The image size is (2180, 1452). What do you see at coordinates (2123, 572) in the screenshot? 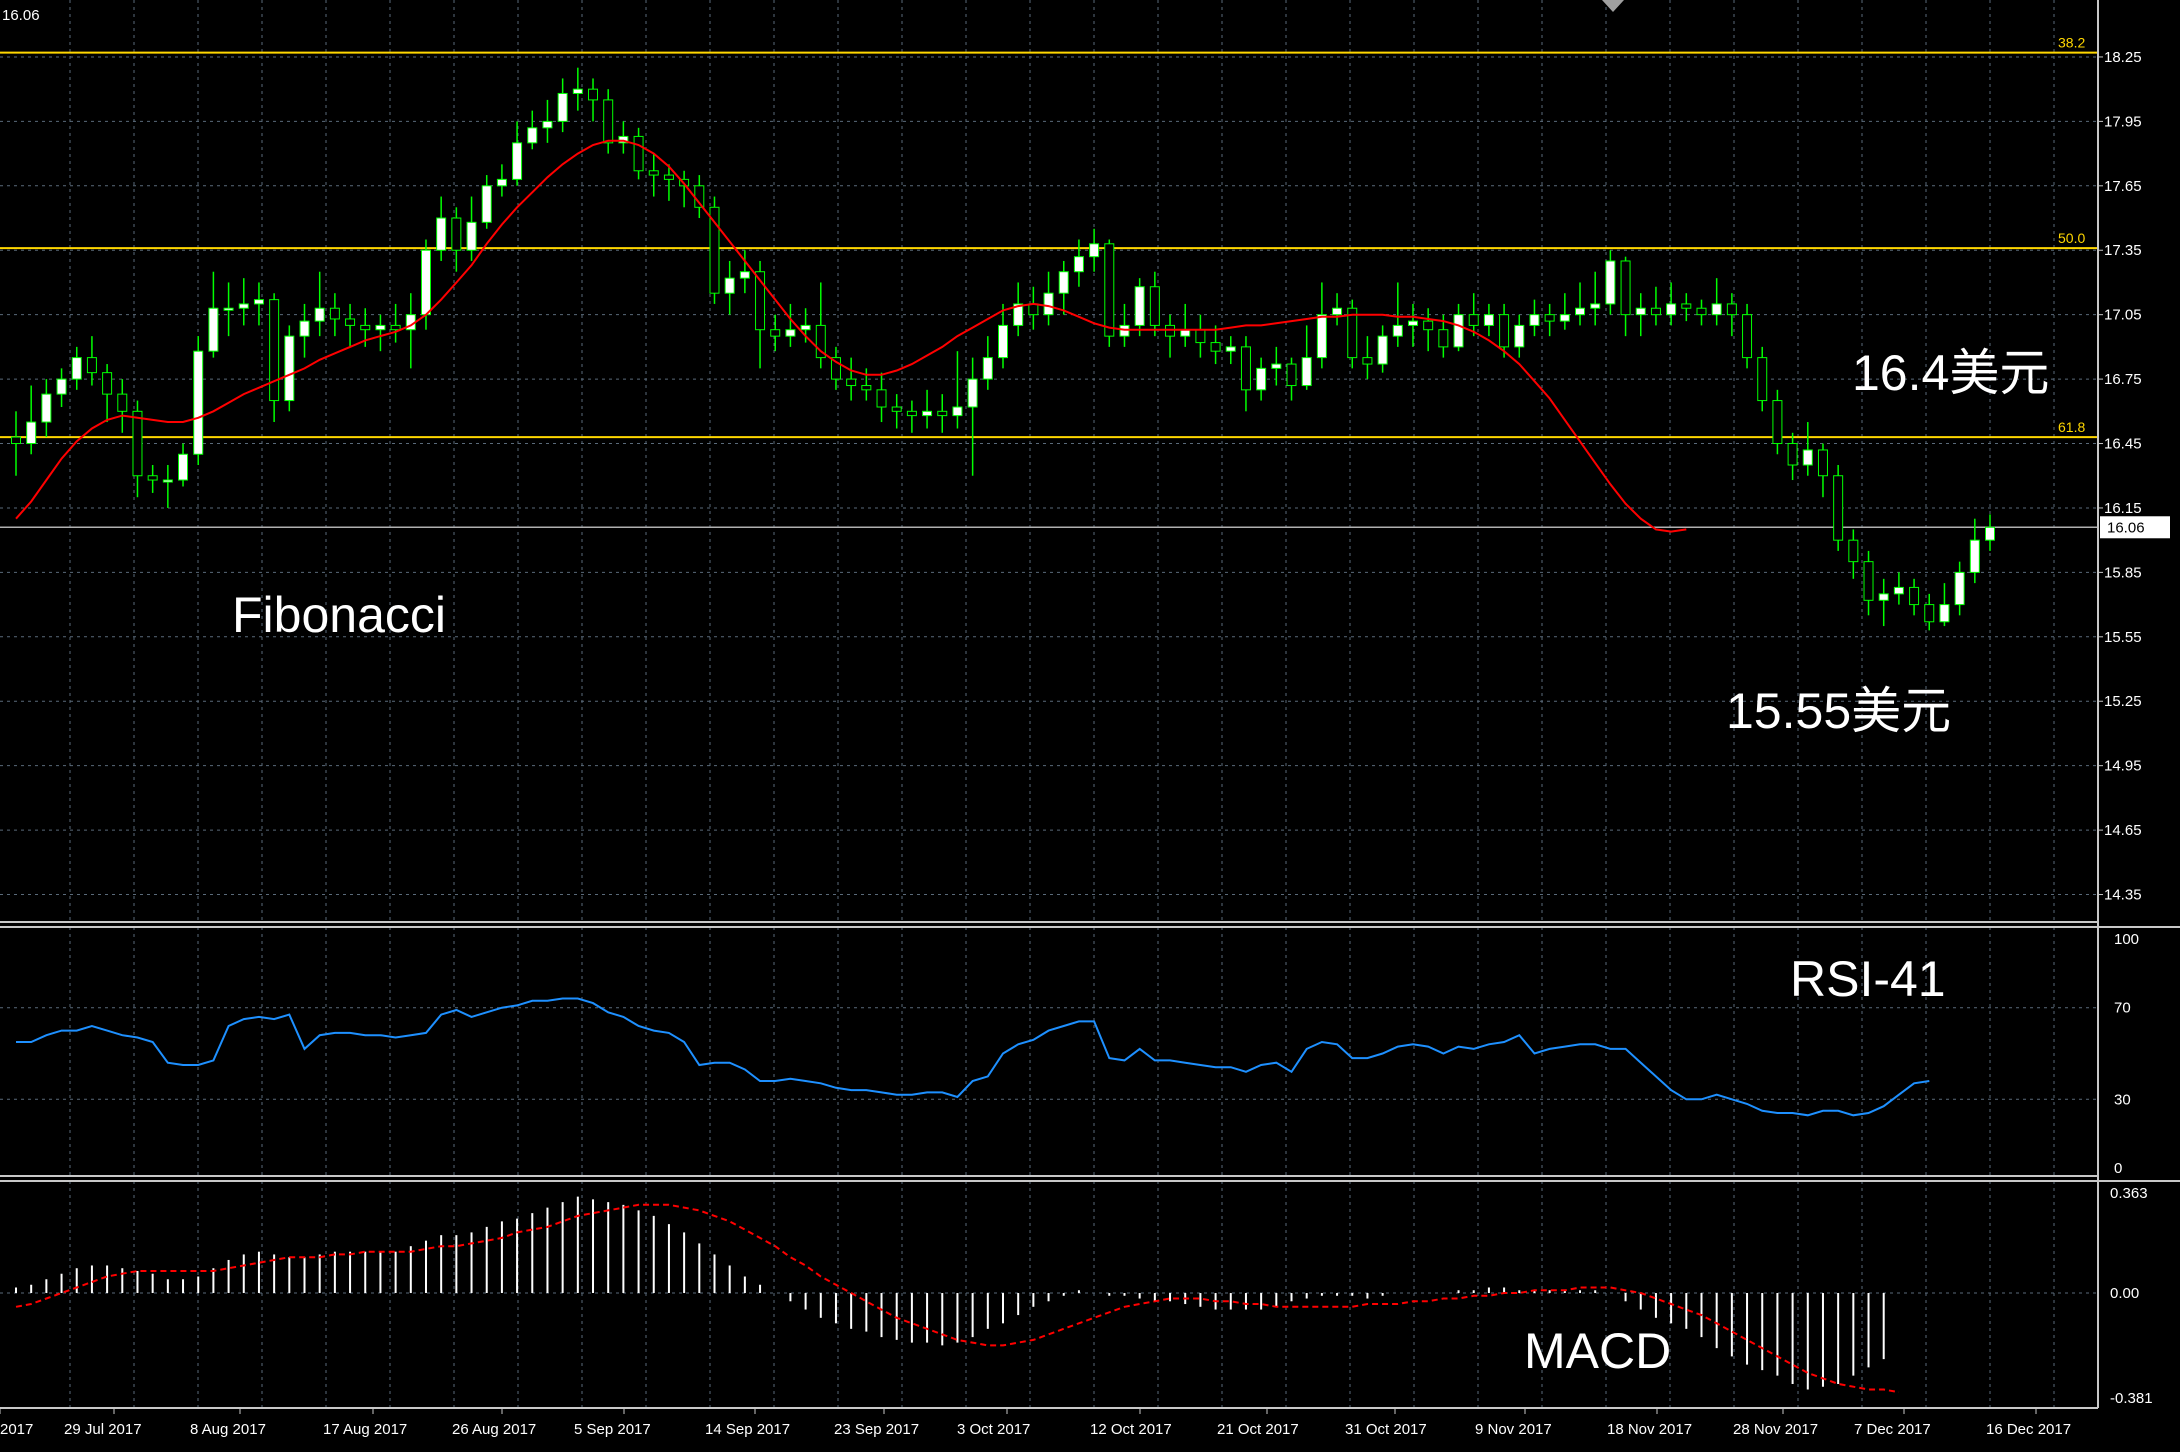
I see `price-tick-label: 15.85` at bounding box center [2123, 572].